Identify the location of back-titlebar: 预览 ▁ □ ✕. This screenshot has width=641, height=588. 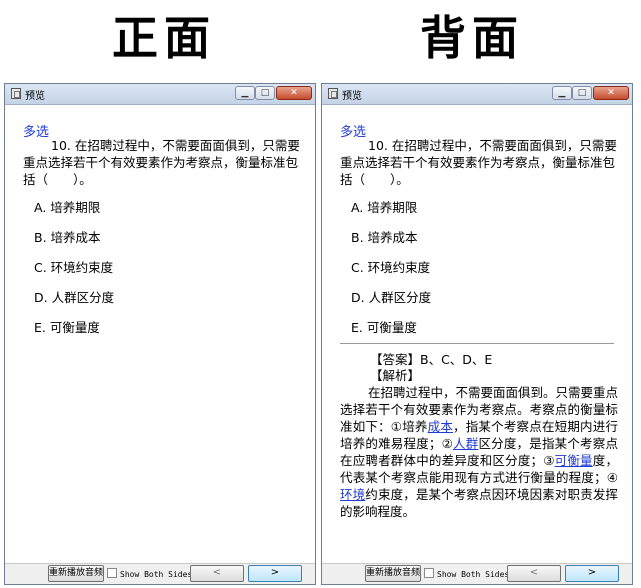
(477, 94).